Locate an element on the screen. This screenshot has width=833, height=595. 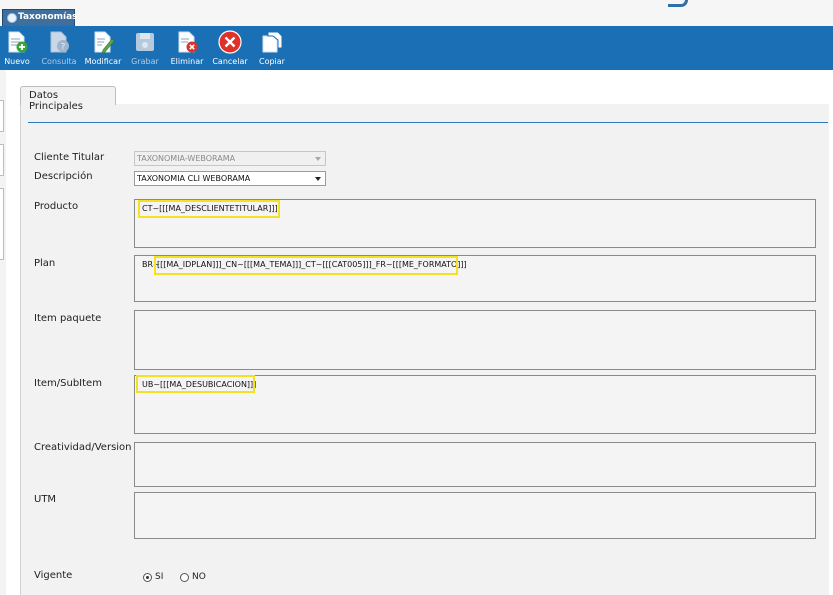
utm-textarea is located at coordinates (475, 515).